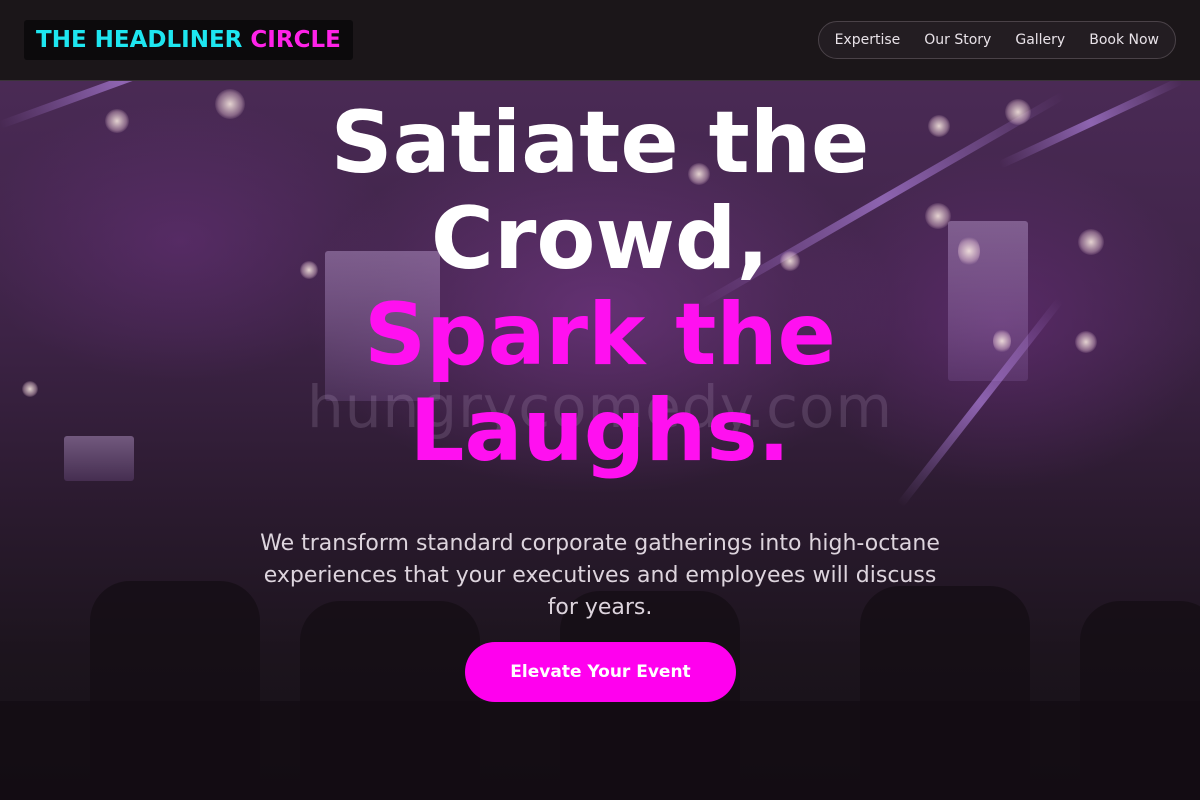 This screenshot has width=1200, height=800. I want to click on nav-gallery: Gallery, so click(1040, 40).